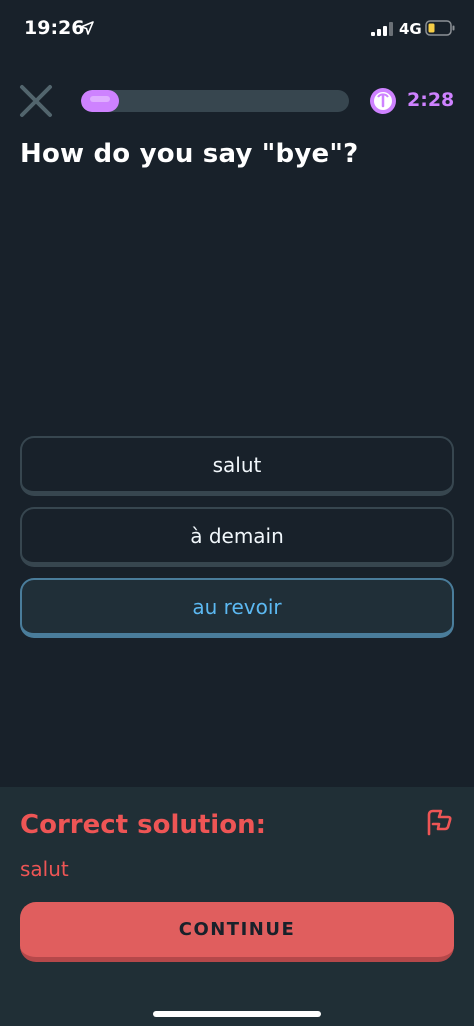 The image size is (474, 1026). I want to click on status-time: 19:26, so click(54, 28).